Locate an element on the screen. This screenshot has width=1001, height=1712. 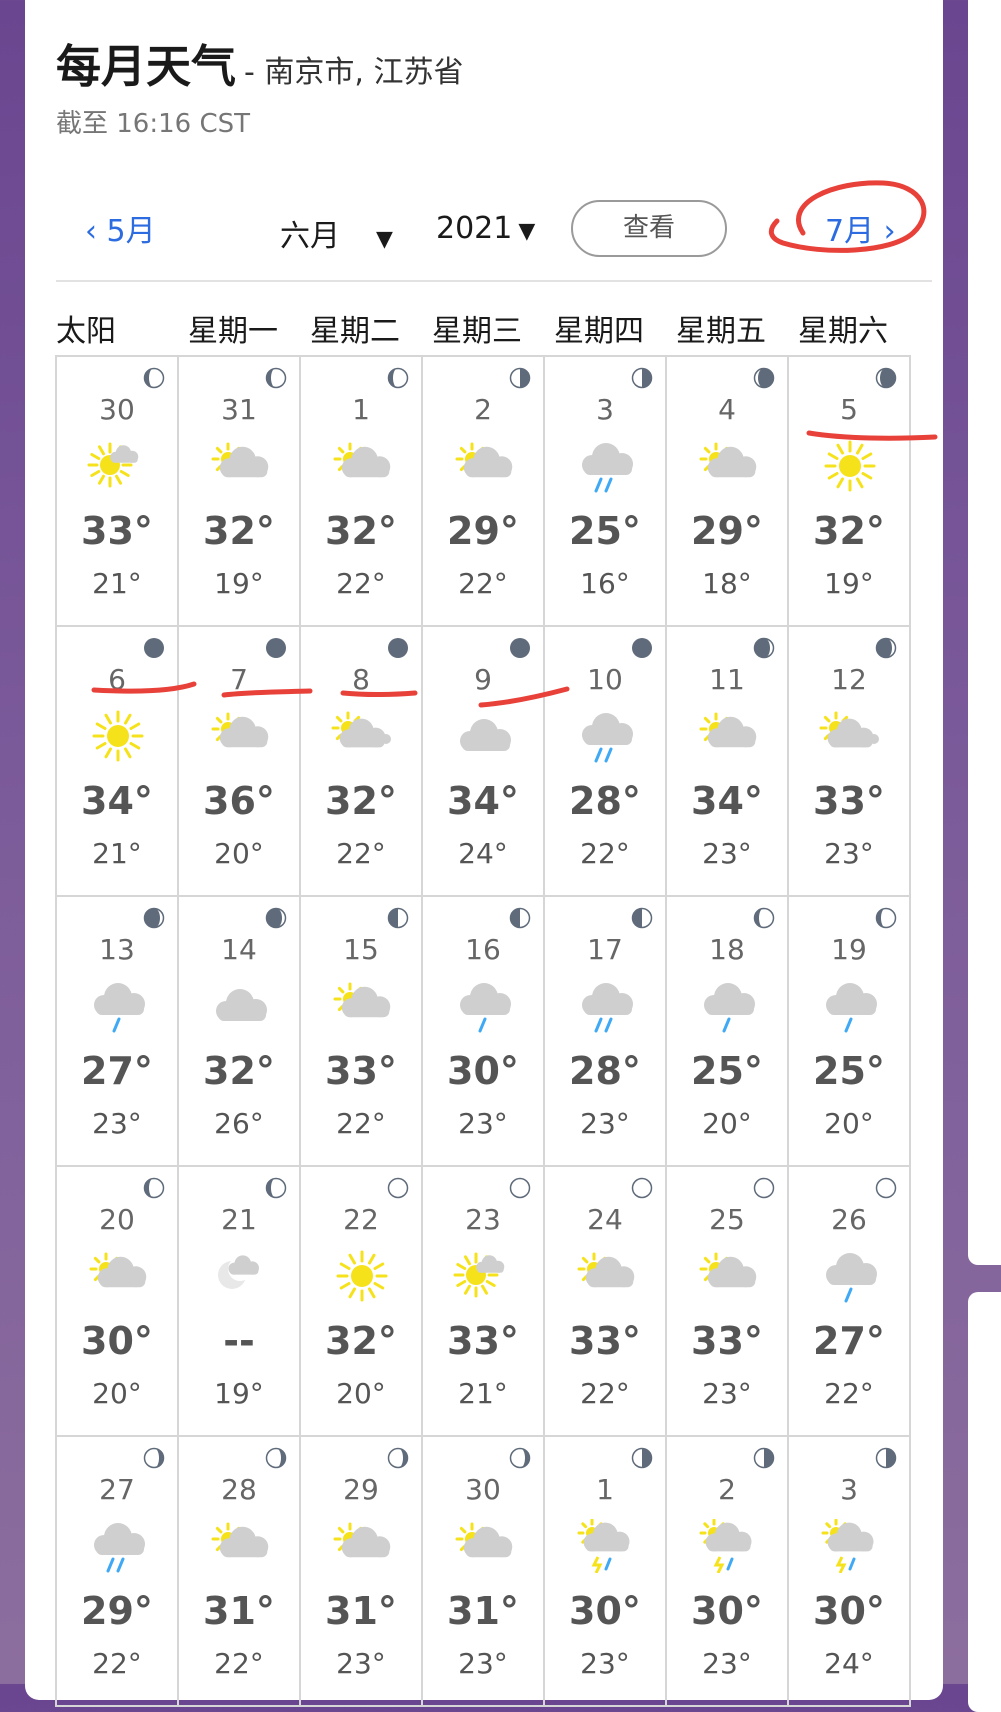
day-cell: 9 34° 24° is located at coordinates (484, 762).